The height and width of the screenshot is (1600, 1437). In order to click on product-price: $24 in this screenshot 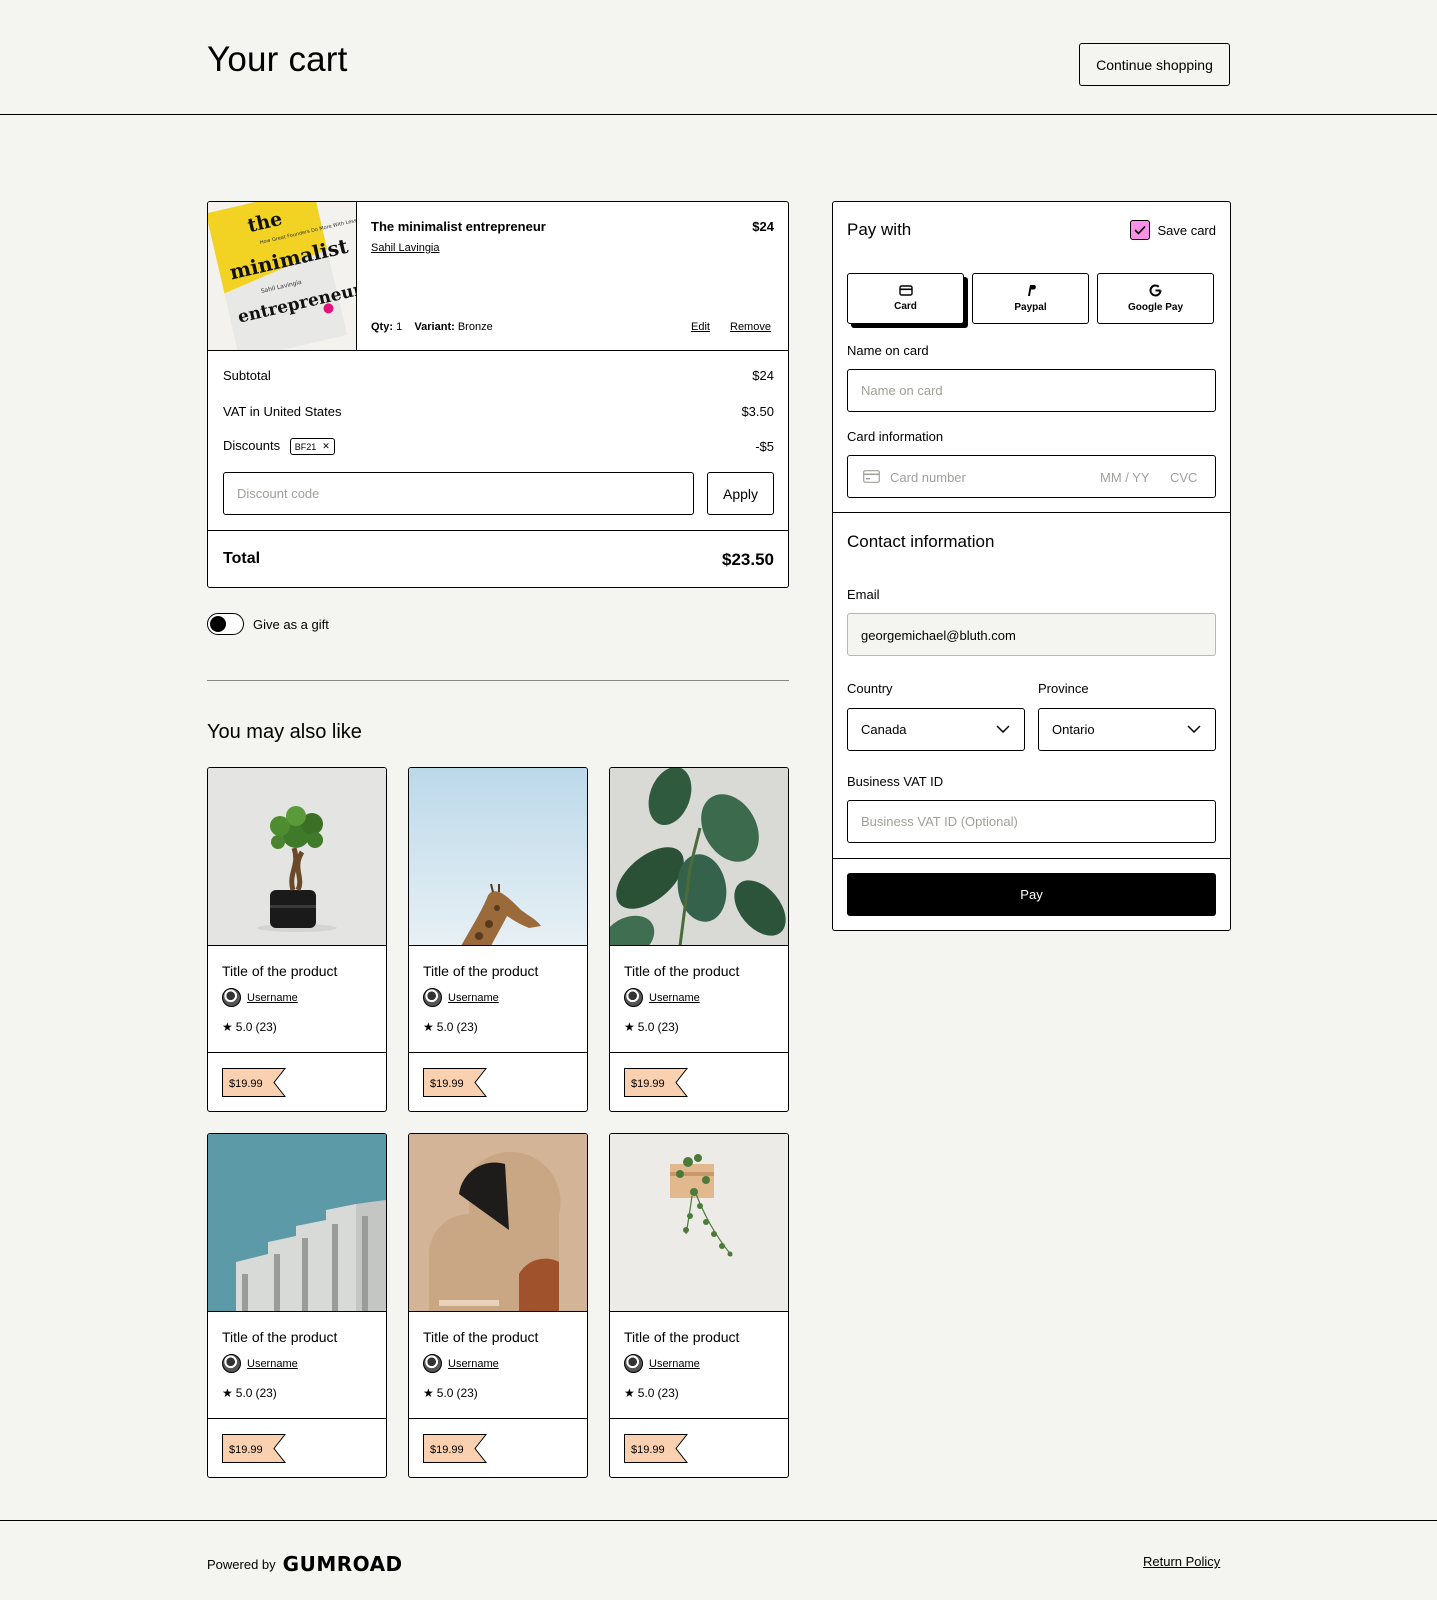, I will do `click(763, 226)`.